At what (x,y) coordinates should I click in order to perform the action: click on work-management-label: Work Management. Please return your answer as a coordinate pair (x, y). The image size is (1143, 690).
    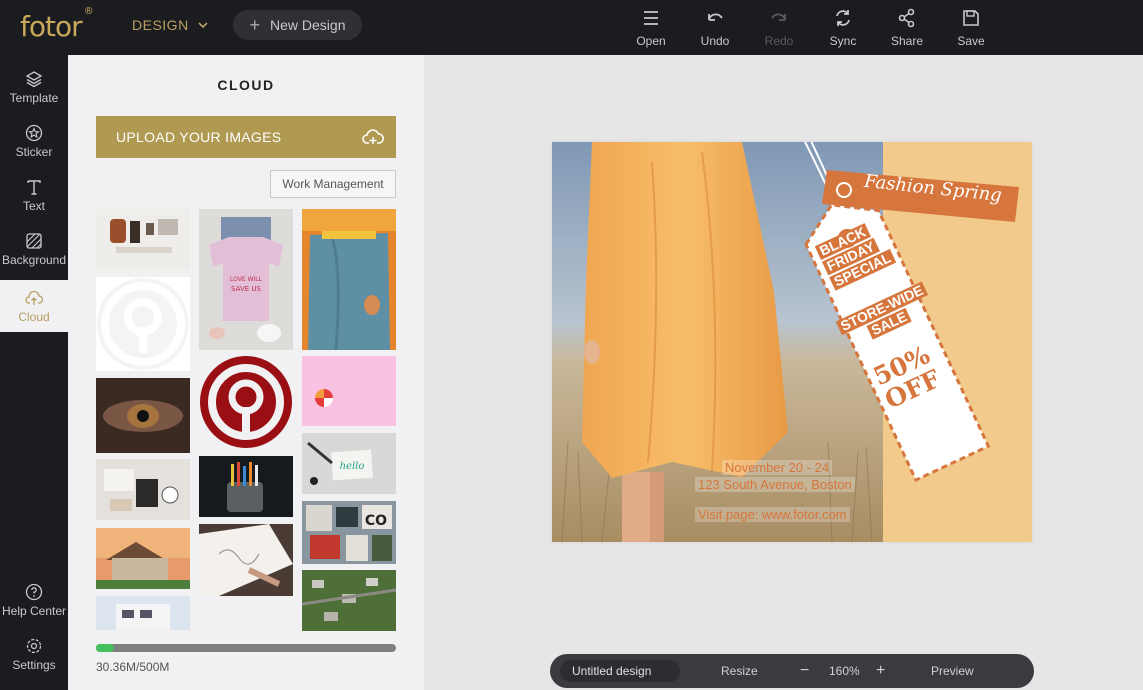
    Looking at the image, I should click on (333, 184).